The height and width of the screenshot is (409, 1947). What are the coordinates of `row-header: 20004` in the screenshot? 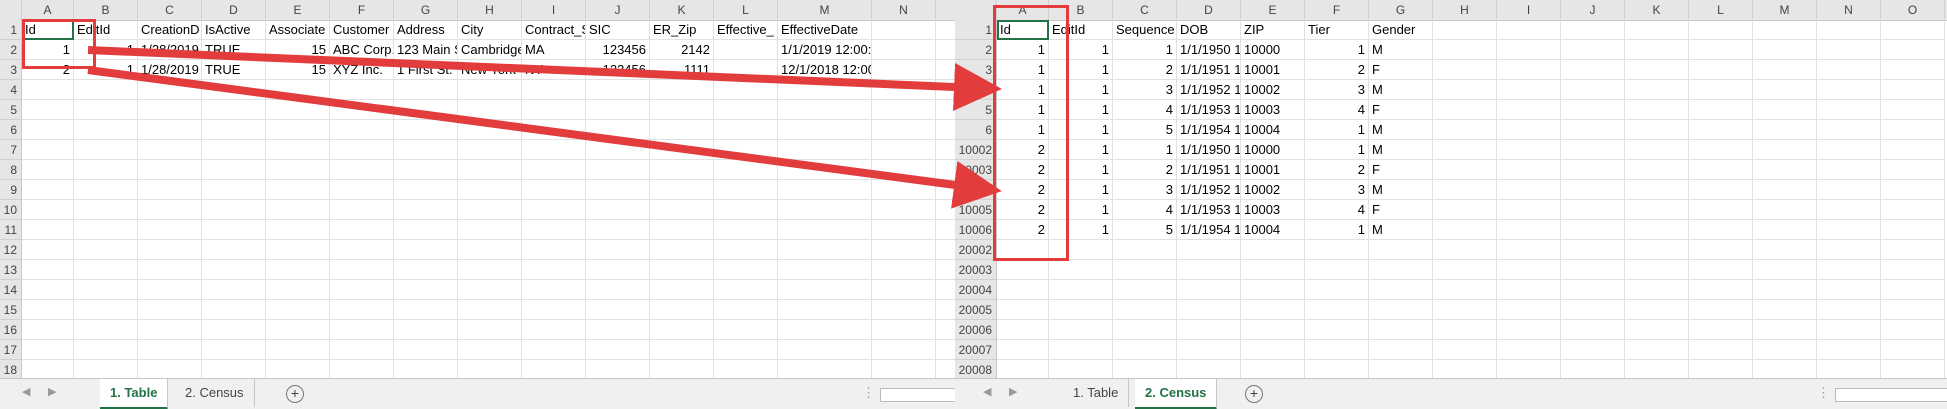 It's located at (976, 290).